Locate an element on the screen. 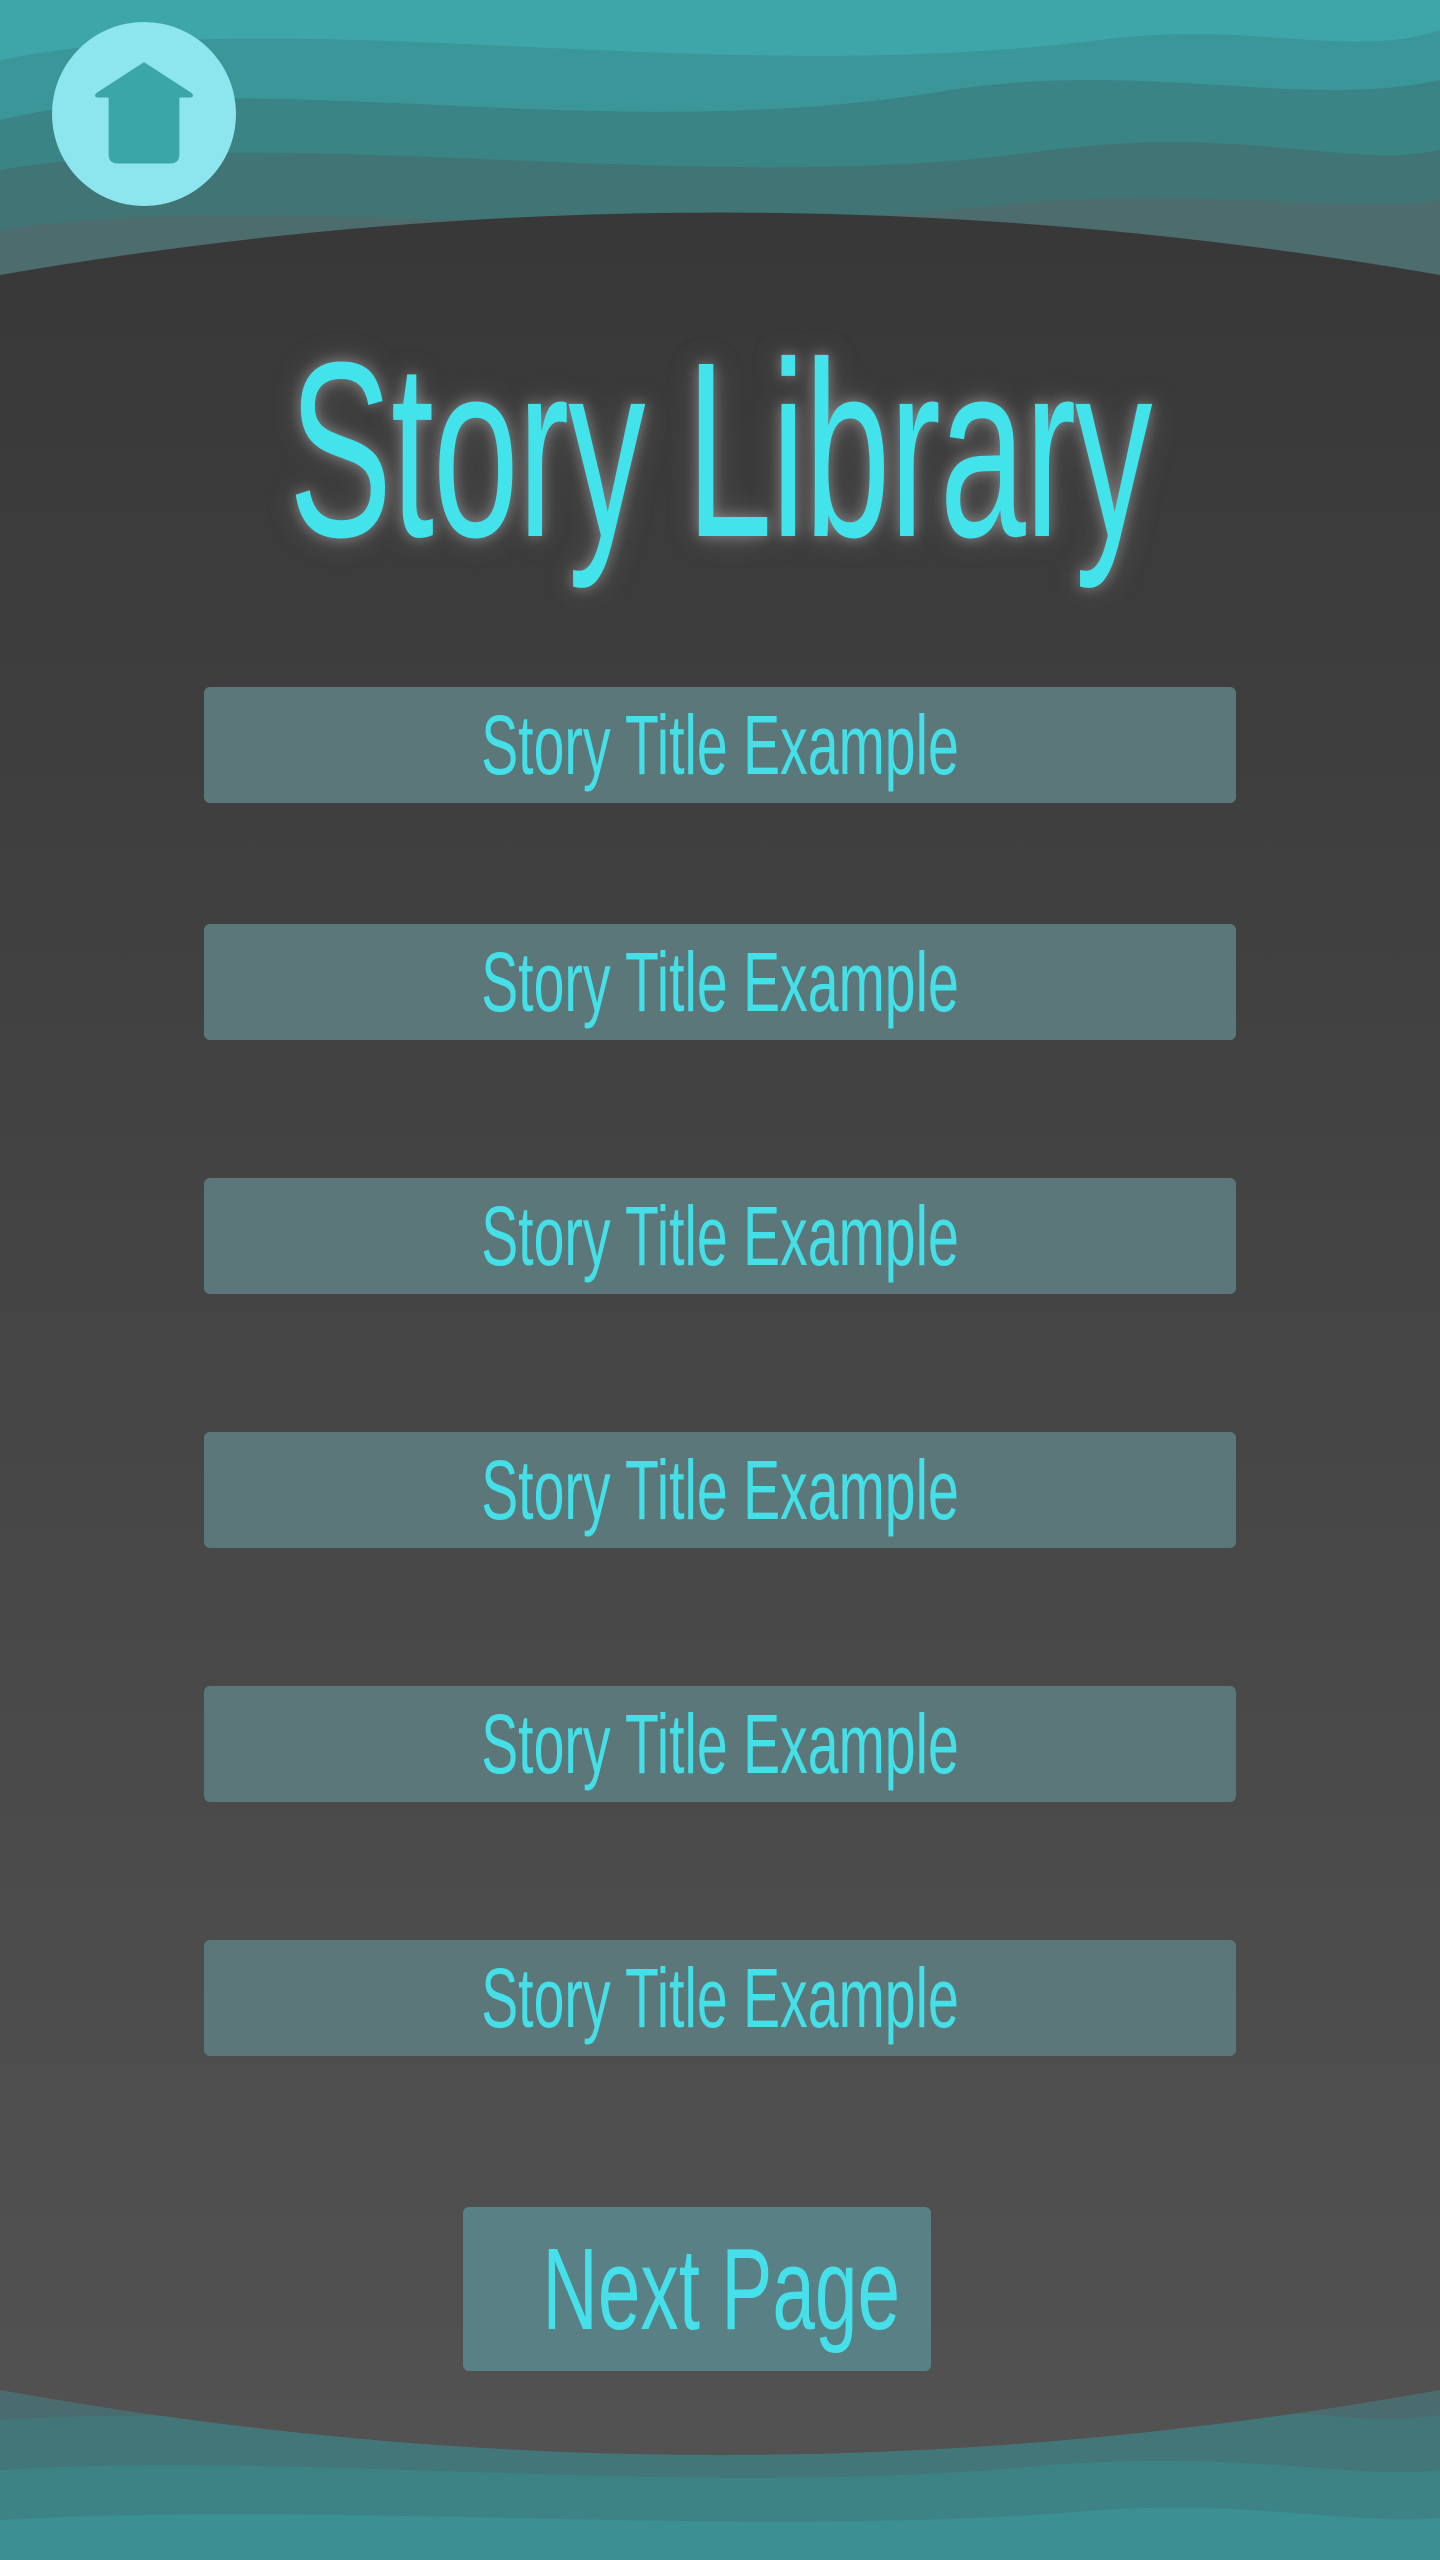 This screenshot has width=1440, height=2560. home-button is located at coordinates (144, 114).